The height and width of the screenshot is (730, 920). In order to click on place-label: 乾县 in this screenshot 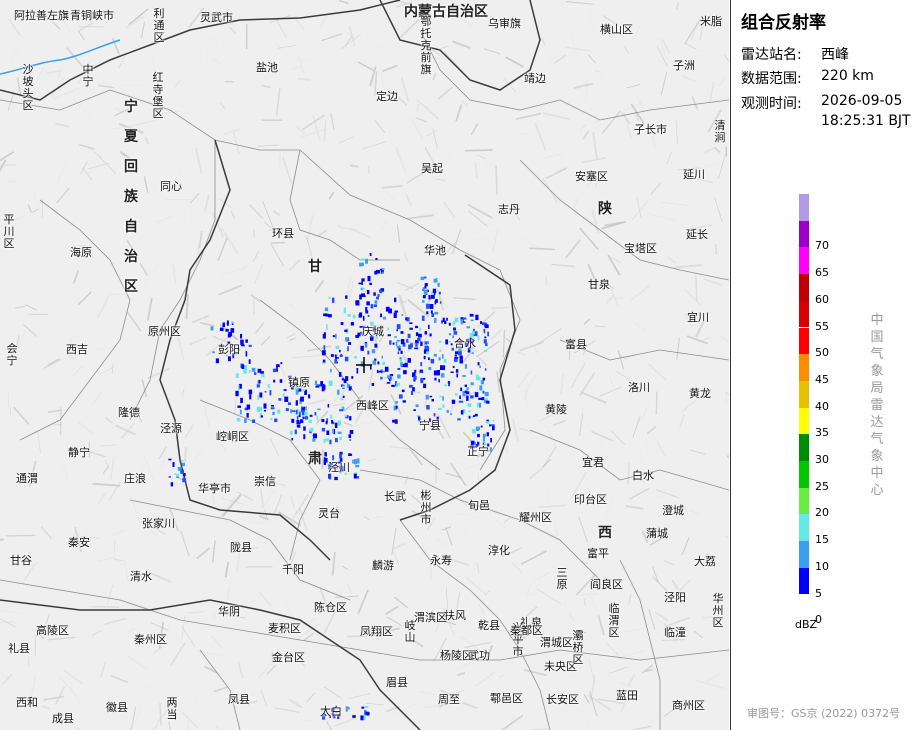, I will do `click(489, 625)`.